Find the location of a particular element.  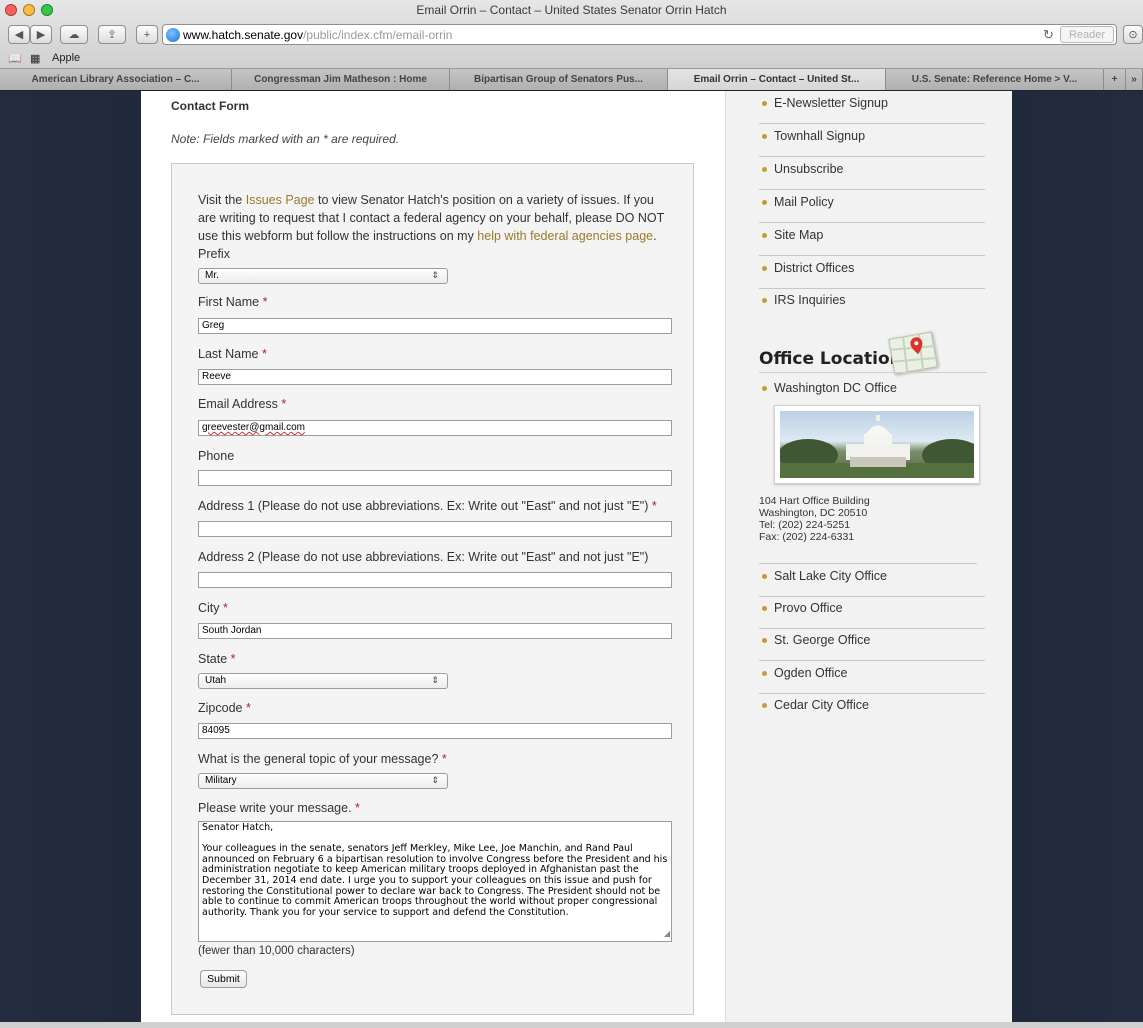

sidebar-item-label: Cedar City Office is located at coordinates (821, 705).